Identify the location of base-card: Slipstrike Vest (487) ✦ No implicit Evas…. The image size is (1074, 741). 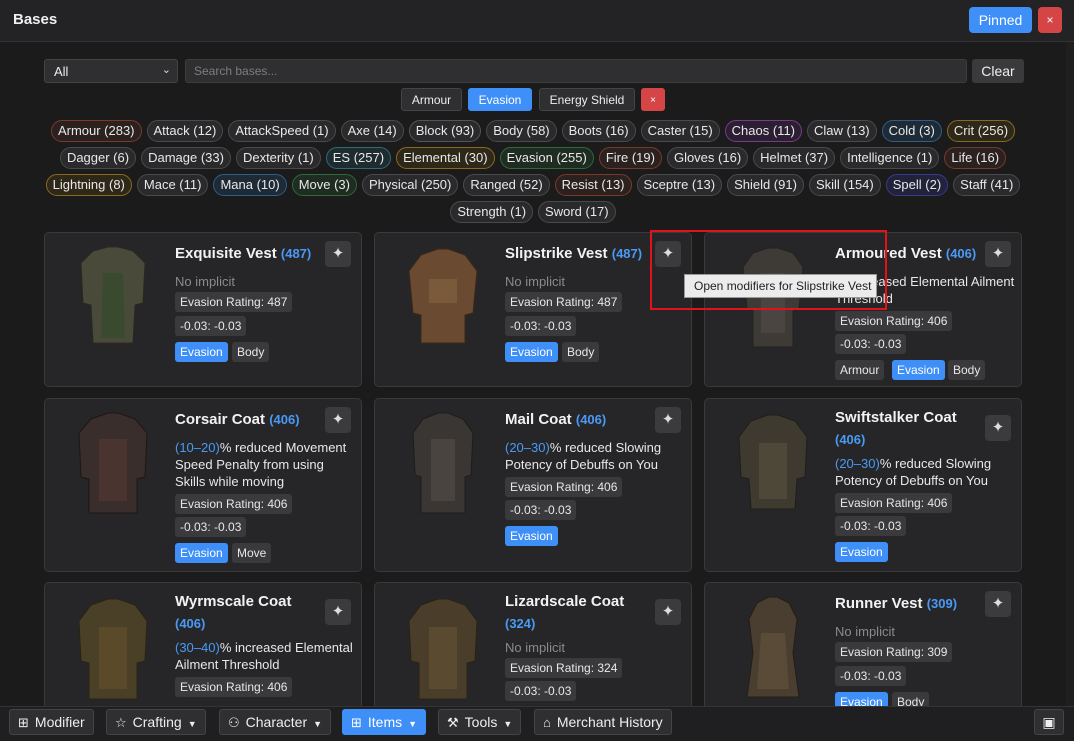
(533, 309).